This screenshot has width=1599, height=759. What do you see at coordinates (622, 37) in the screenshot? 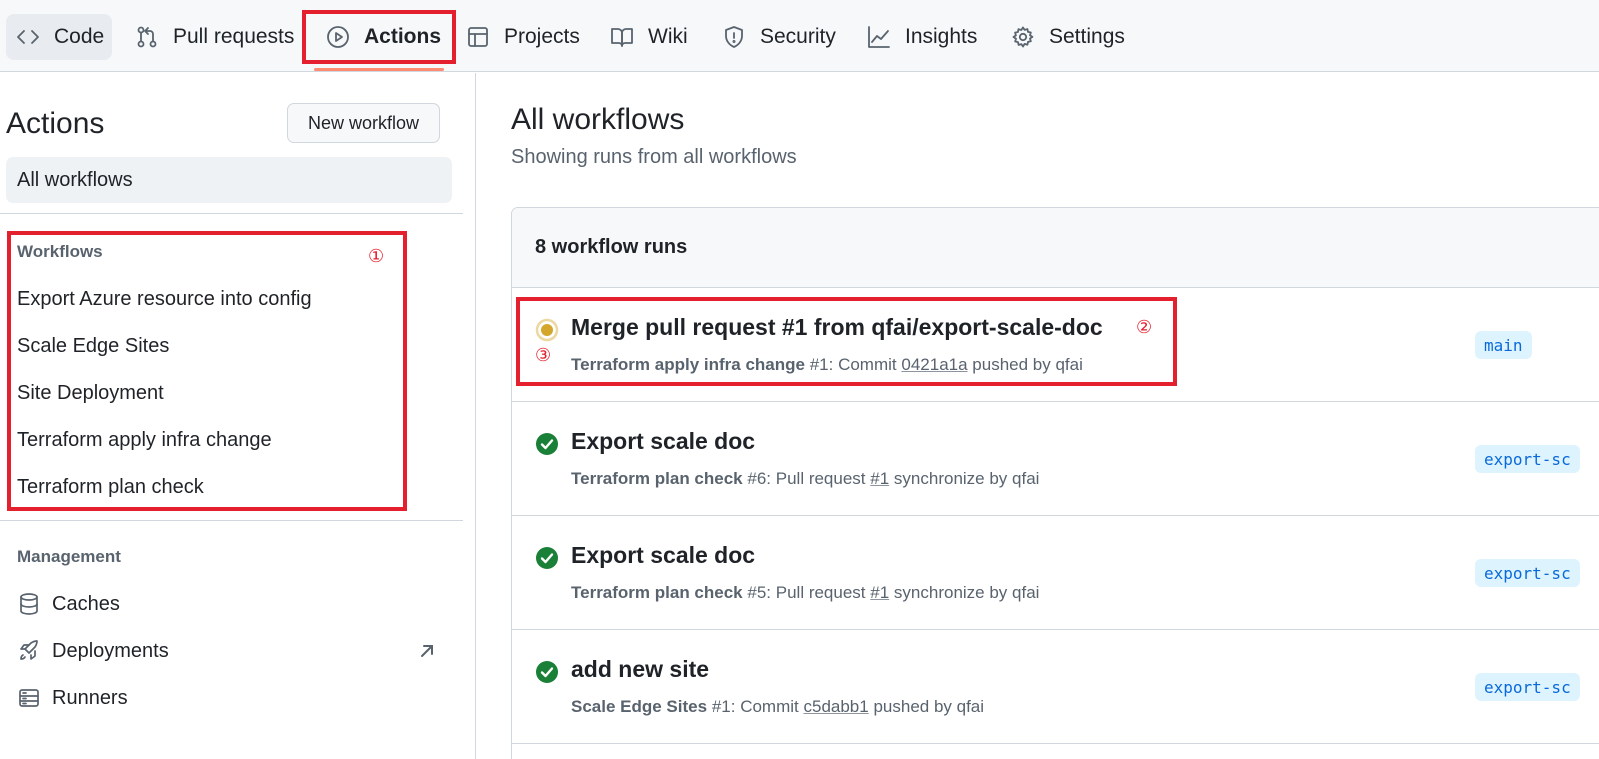
I see `book-icon` at bounding box center [622, 37].